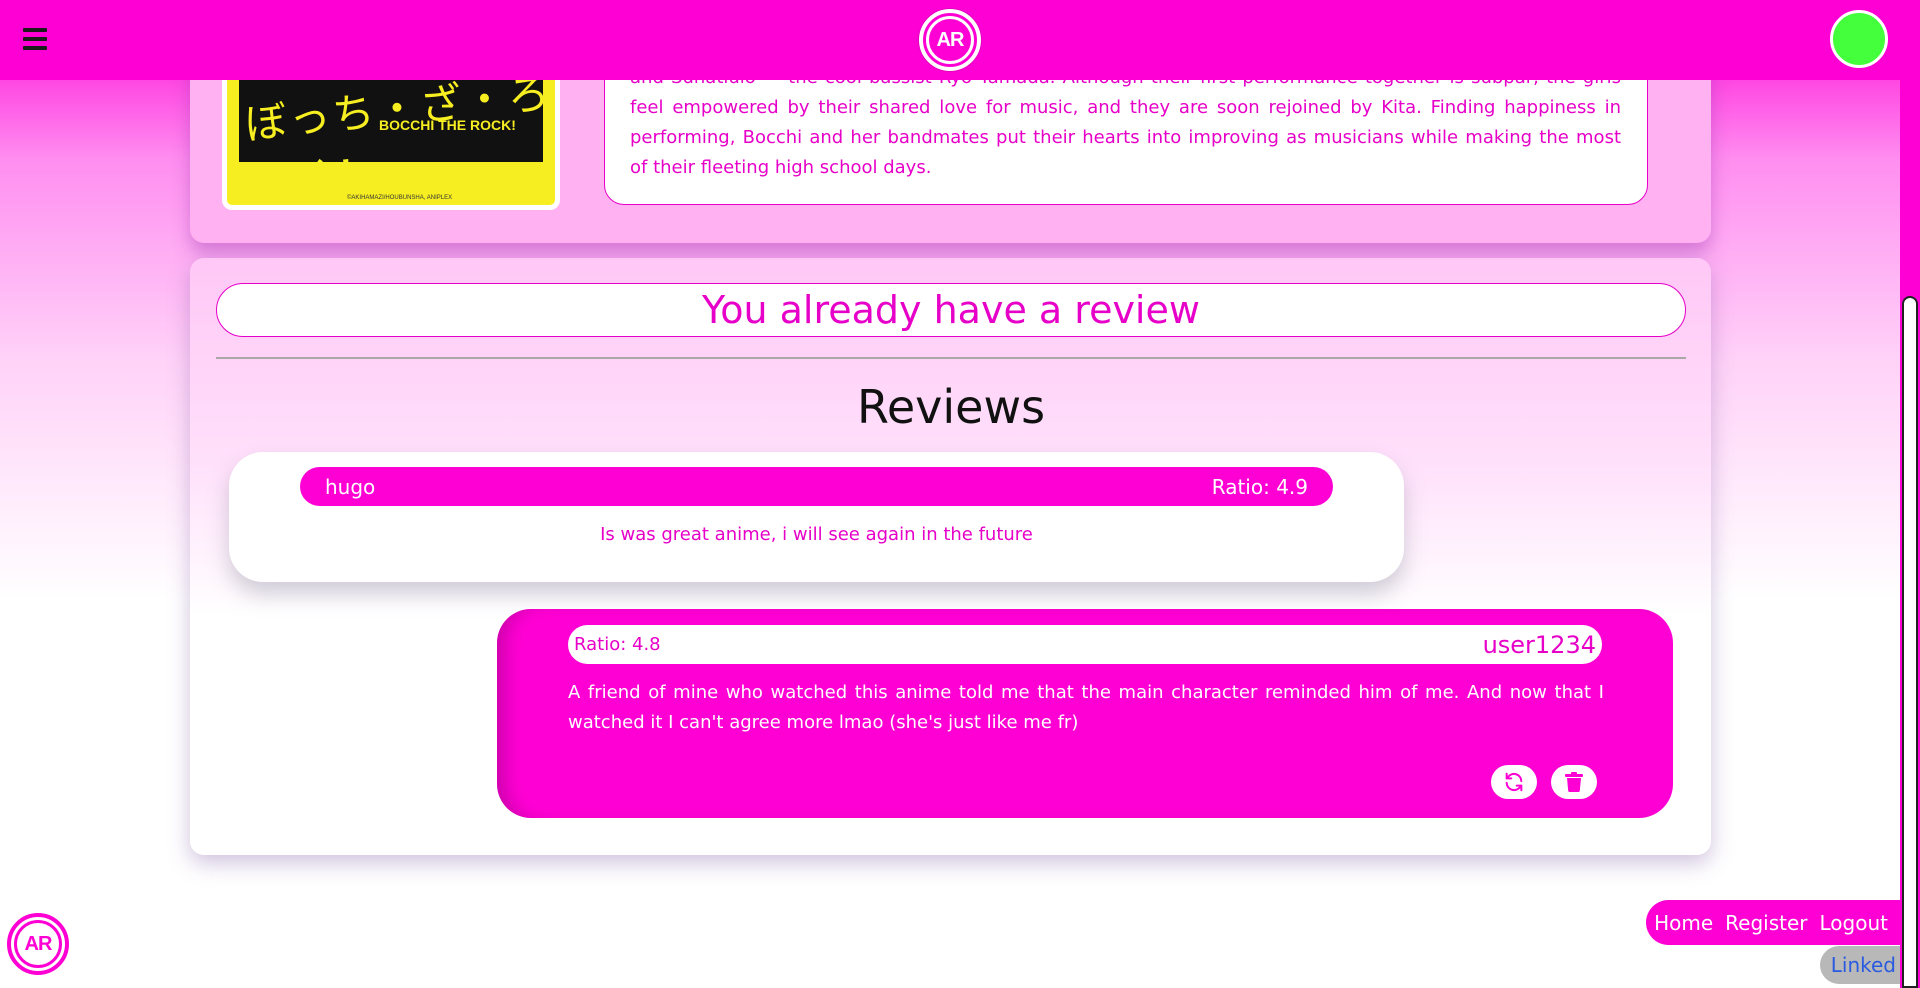 The height and width of the screenshot is (988, 1920). I want to click on scrollbar-thumb, so click(1910, 642).